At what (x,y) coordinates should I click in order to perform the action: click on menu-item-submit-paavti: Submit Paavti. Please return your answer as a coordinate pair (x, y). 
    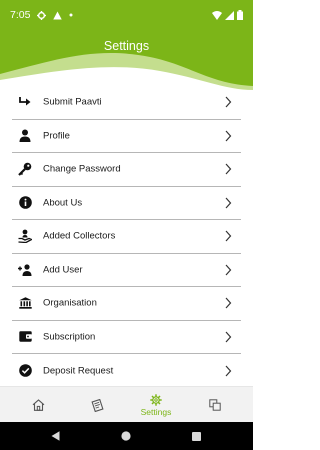
    Looking at the image, I should click on (126, 103).